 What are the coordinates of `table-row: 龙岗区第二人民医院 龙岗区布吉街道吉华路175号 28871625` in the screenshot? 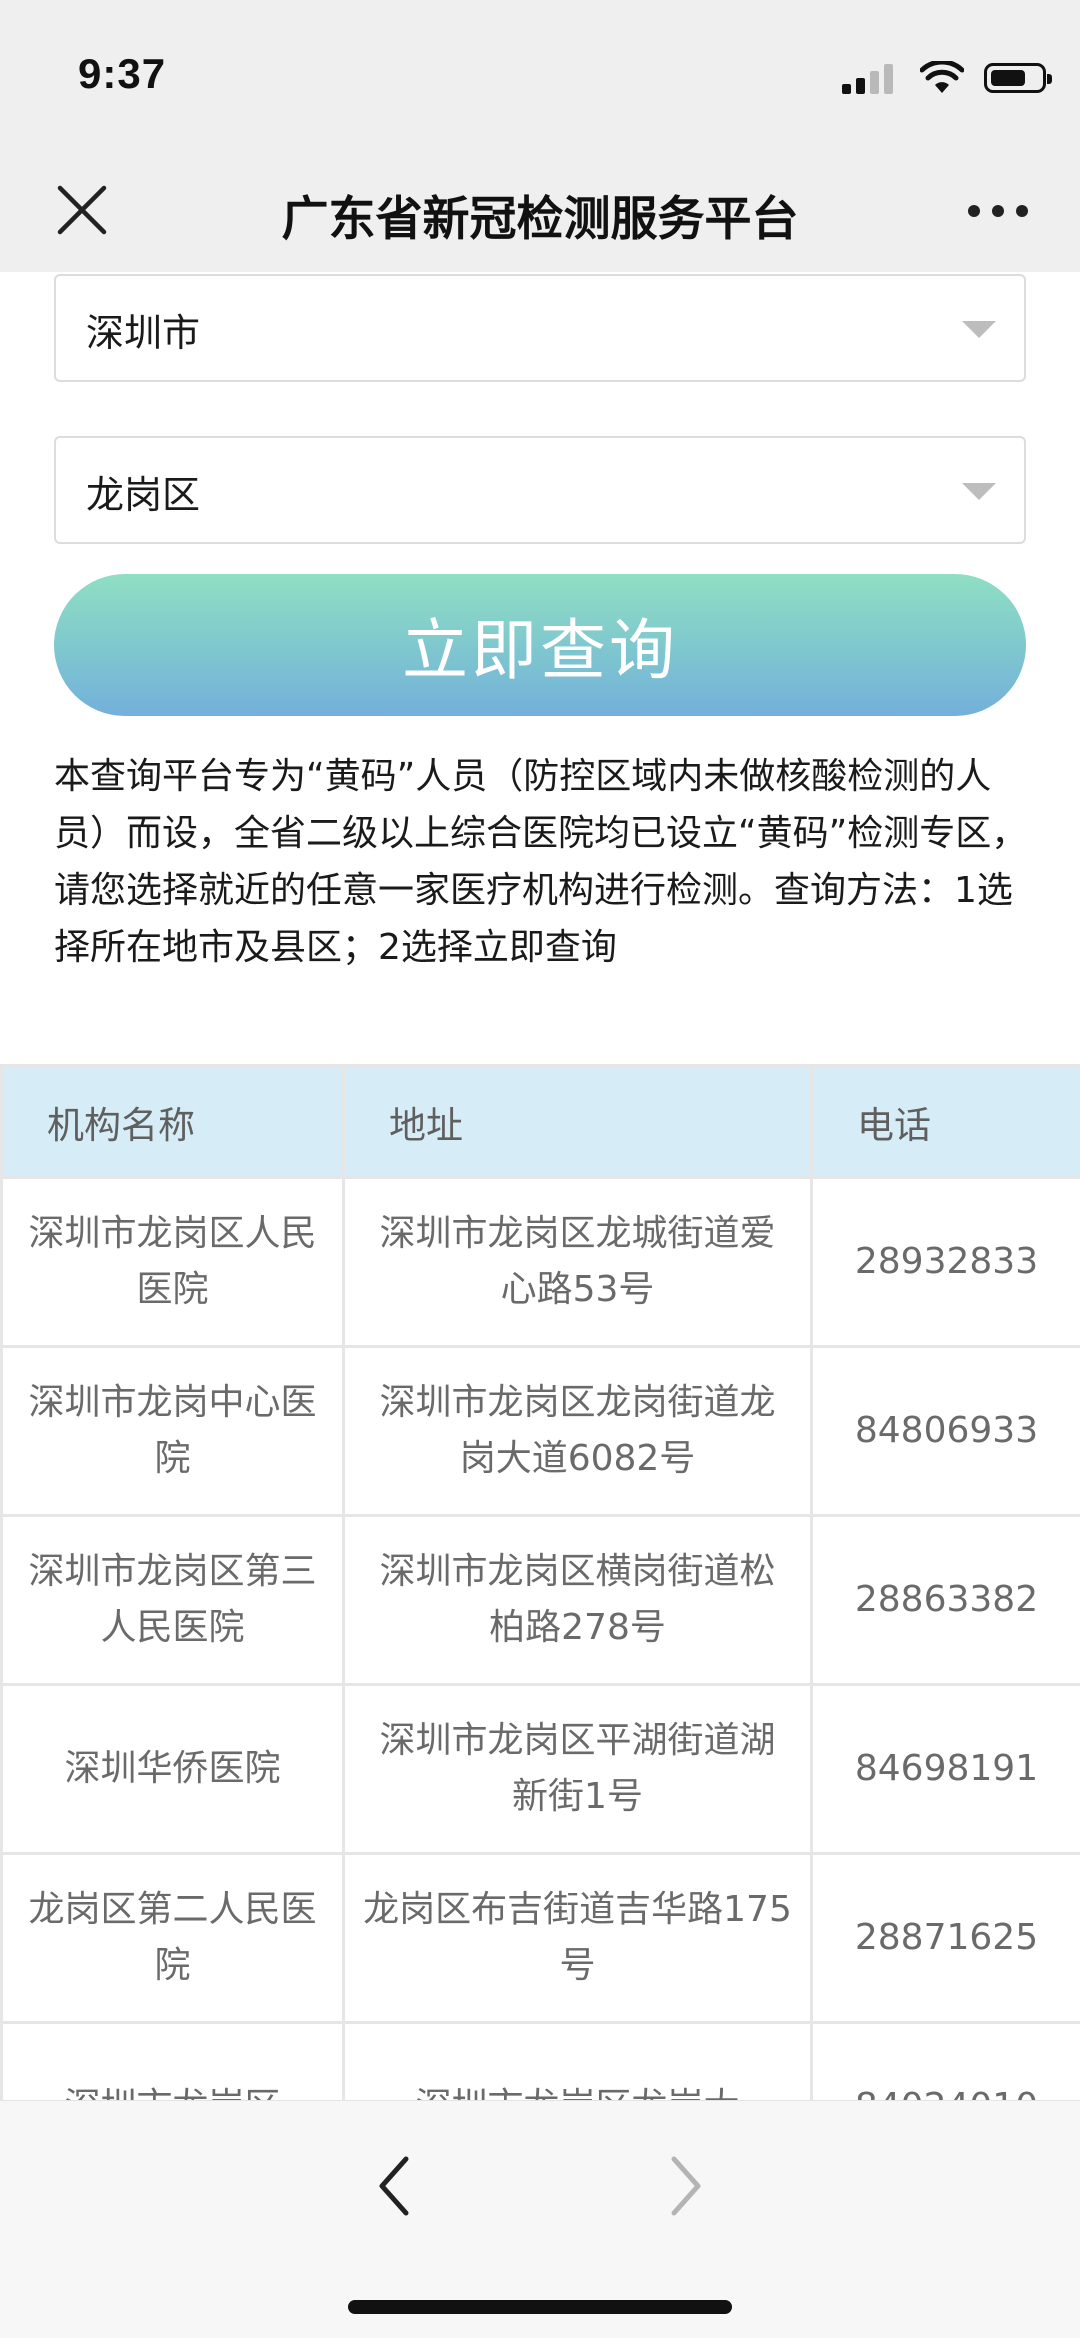 It's located at (540, 1938).